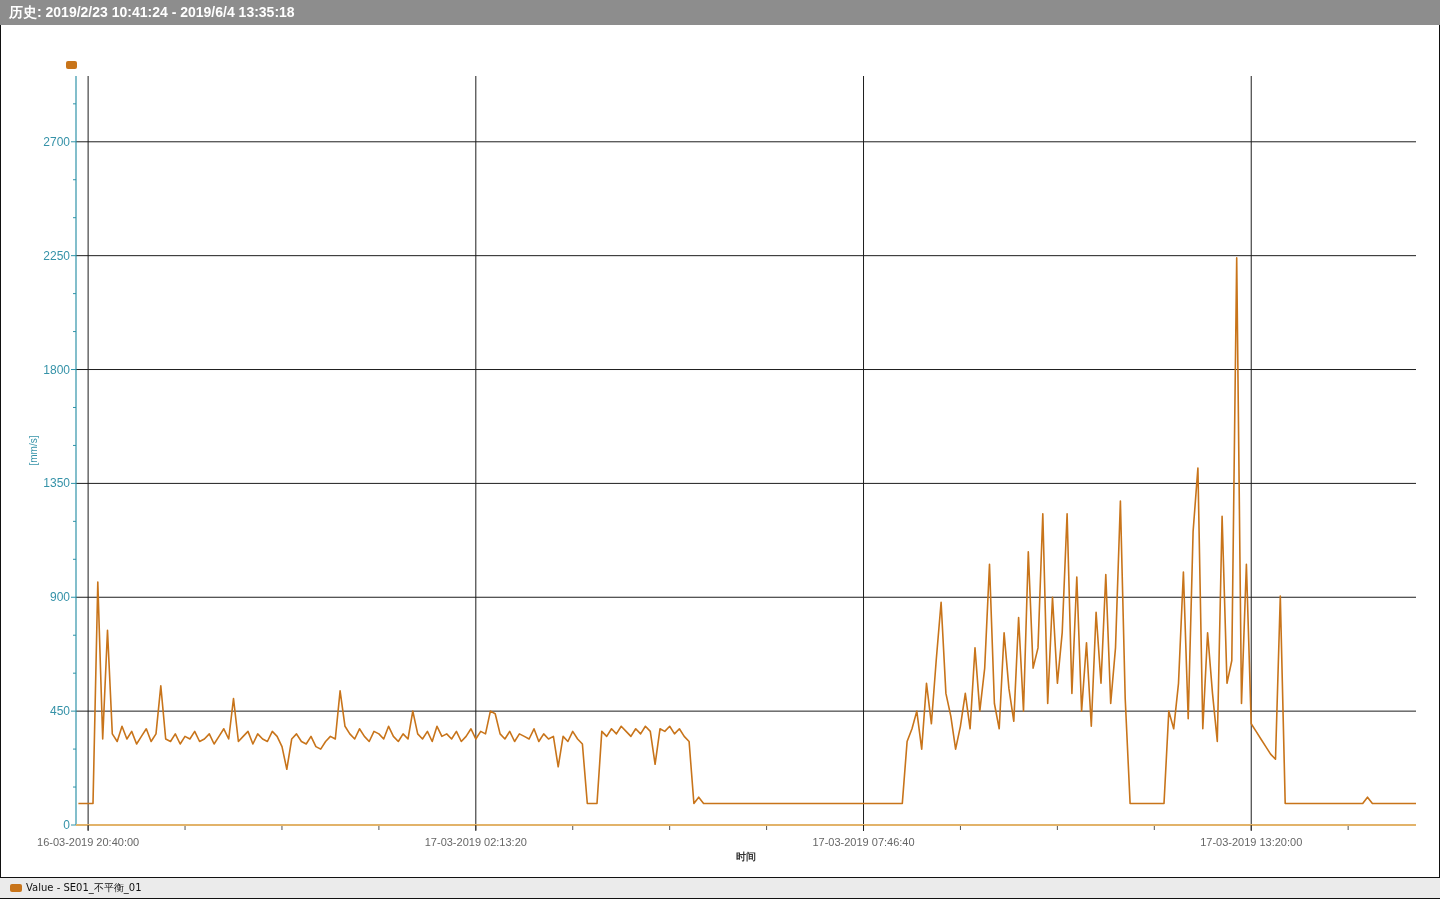 The image size is (1440, 900). Describe the element at coordinates (152, 12) in the screenshot. I see `window-title: 历史: 2019/2/23 10:41:24 - 2019/6/4 13:35:18` at that location.